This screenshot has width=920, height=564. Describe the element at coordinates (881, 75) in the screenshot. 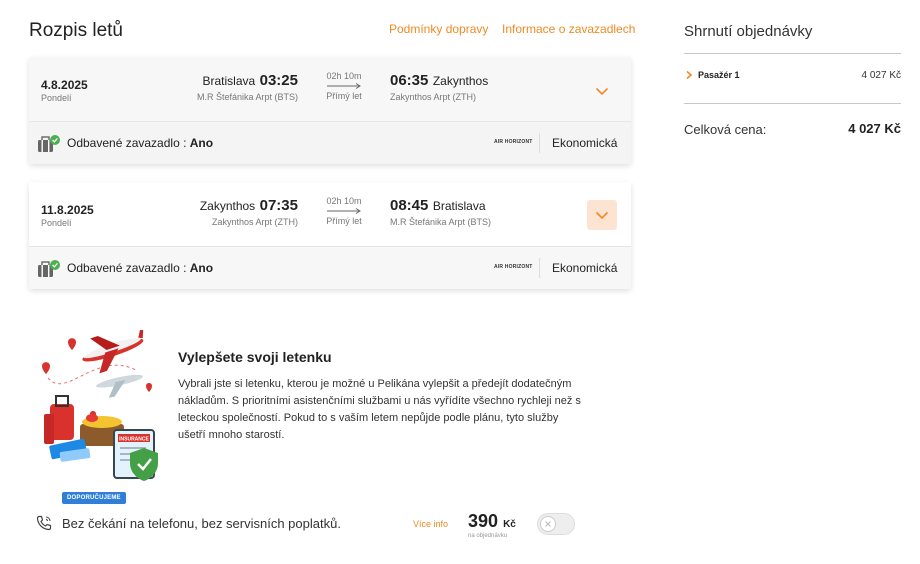

I see `passenger-price: 4 027 Kč` at that location.